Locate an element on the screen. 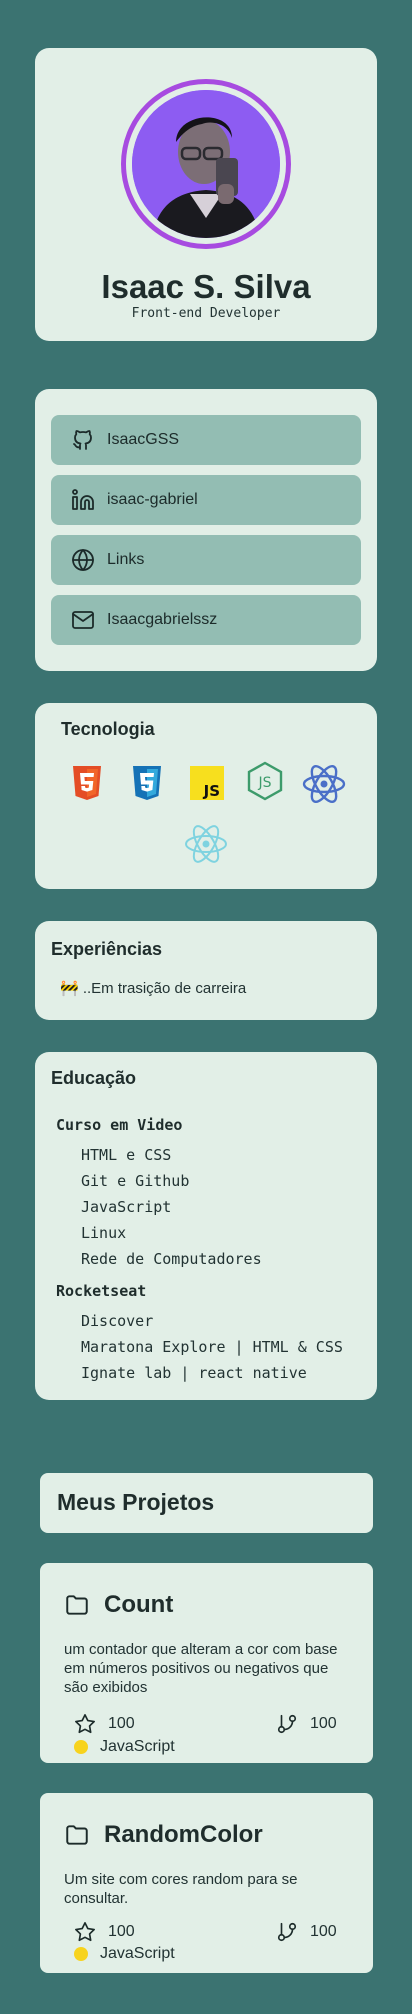 The width and height of the screenshot is (412, 2014). profile-card: Isaac S. Silva Front-end Developer is located at coordinates (206, 194).